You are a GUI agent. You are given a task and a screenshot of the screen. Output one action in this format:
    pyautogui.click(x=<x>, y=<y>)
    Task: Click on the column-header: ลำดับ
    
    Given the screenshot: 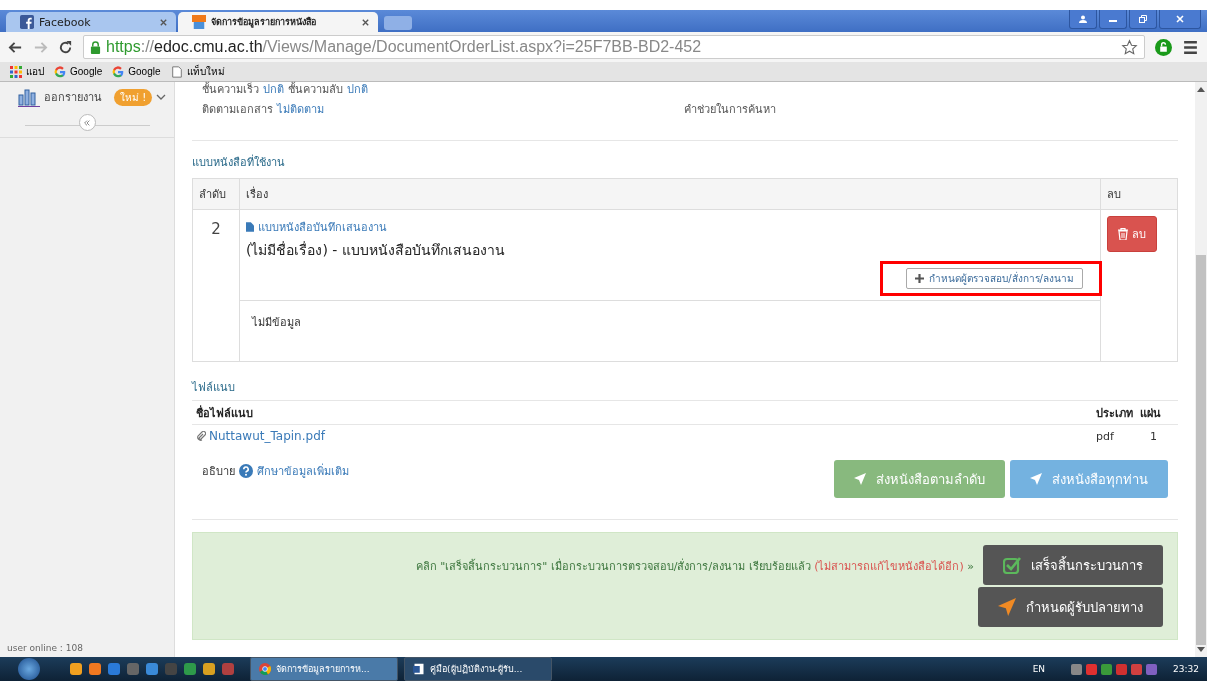 What is the action you would take?
    pyautogui.click(x=216, y=194)
    